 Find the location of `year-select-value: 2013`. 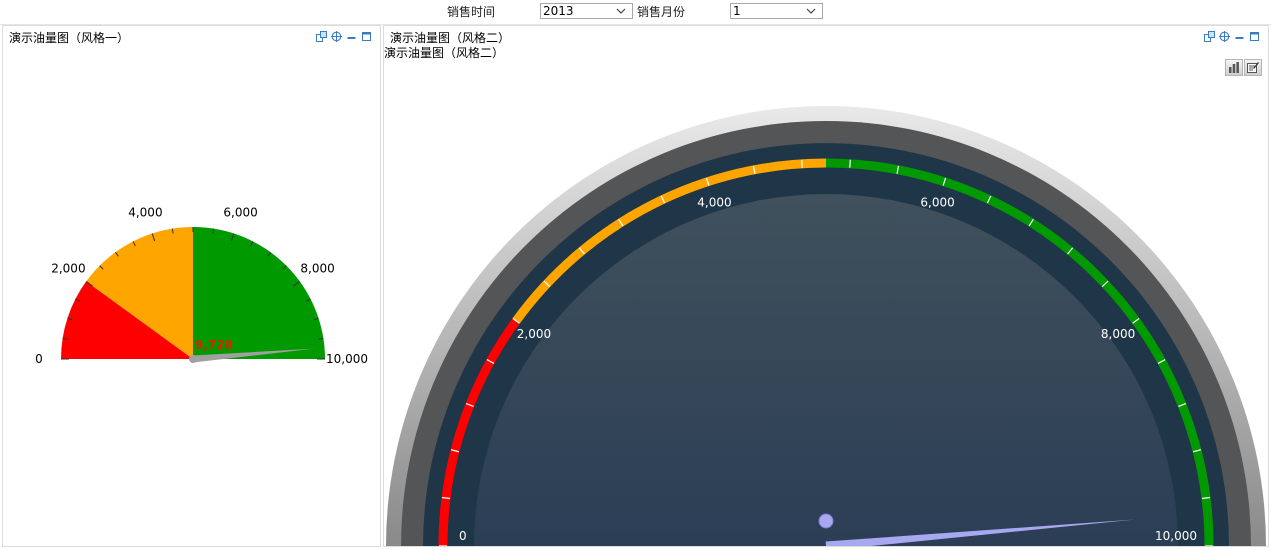

year-select-value: 2013 is located at coordinates (558, 11).